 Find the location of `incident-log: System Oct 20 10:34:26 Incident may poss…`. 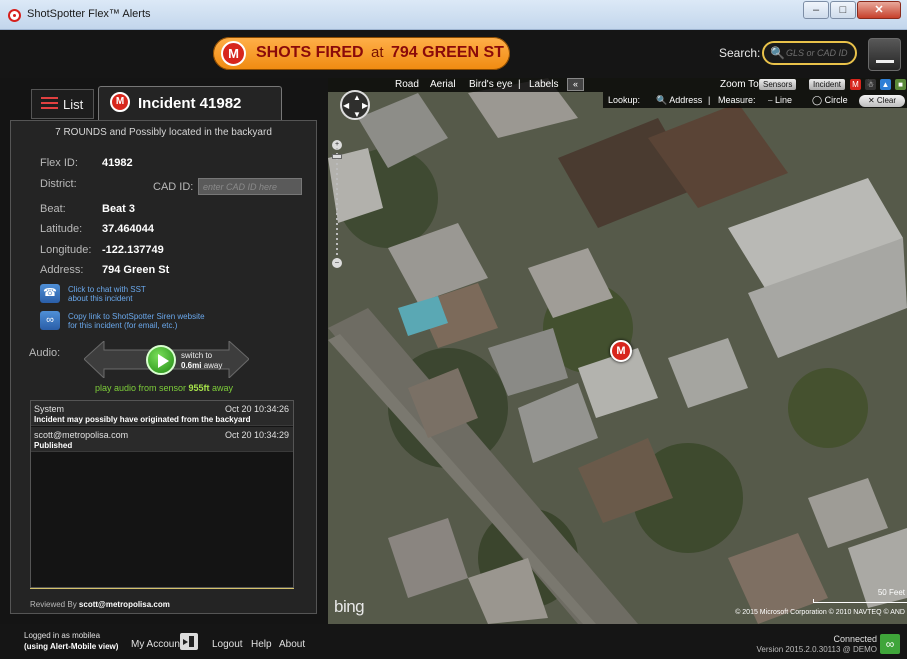

incident-log: System Oct 20 10:34:26 Incident may poss… is located at coordinates (162, 494).